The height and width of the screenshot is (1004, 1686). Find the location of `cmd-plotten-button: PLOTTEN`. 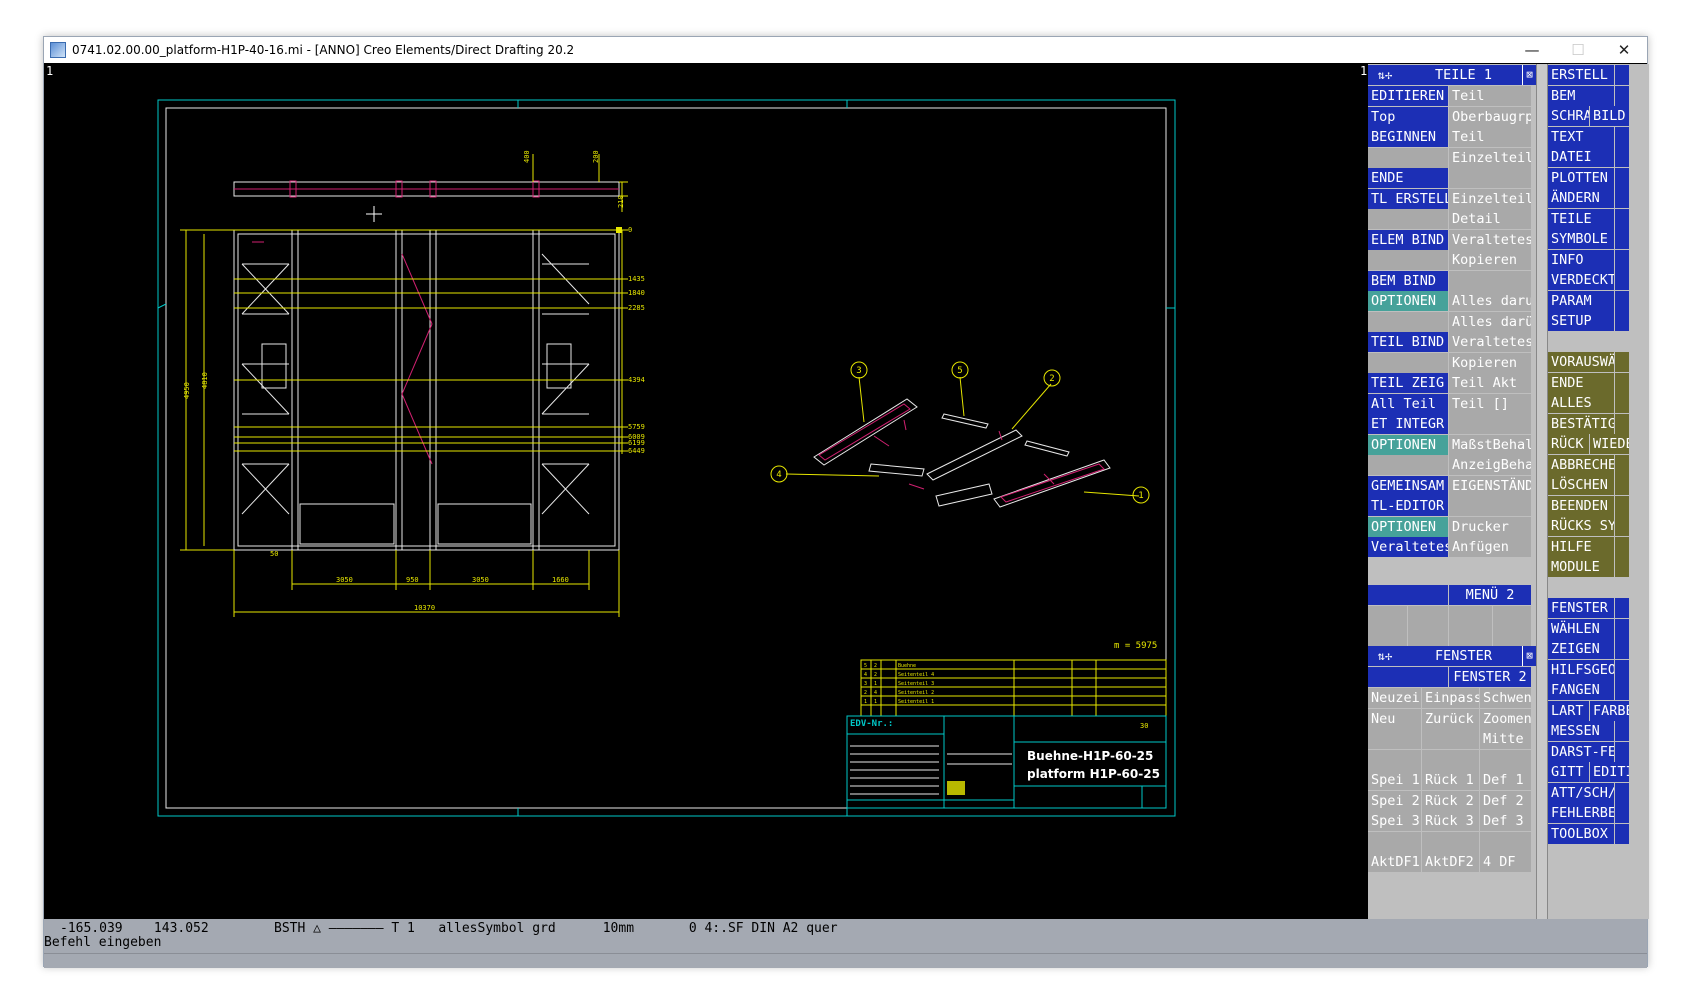

cmd-plotten-button: PLOTTEN is located at coordinates (1581, 178).